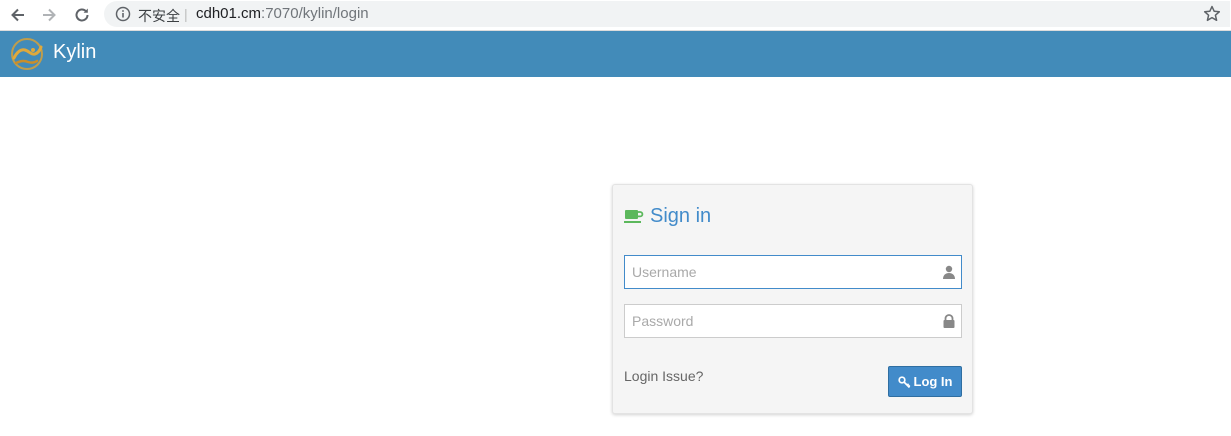 This screenshot has height=436, width=1231. What do you see at coordinates (315, 13) in the screenshot?
I see `url-path: :7070/kylin/login` at bounding box center [315, 13].